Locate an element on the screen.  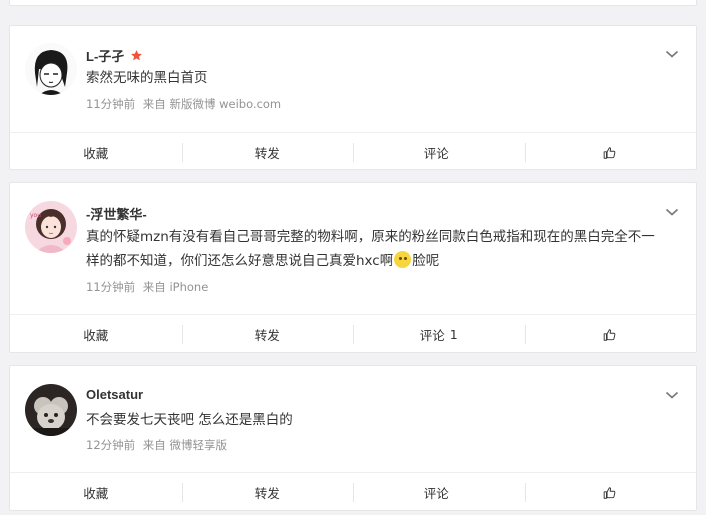
post-text: 索然无味的黑白首页 is located at coordinates (147, 78).